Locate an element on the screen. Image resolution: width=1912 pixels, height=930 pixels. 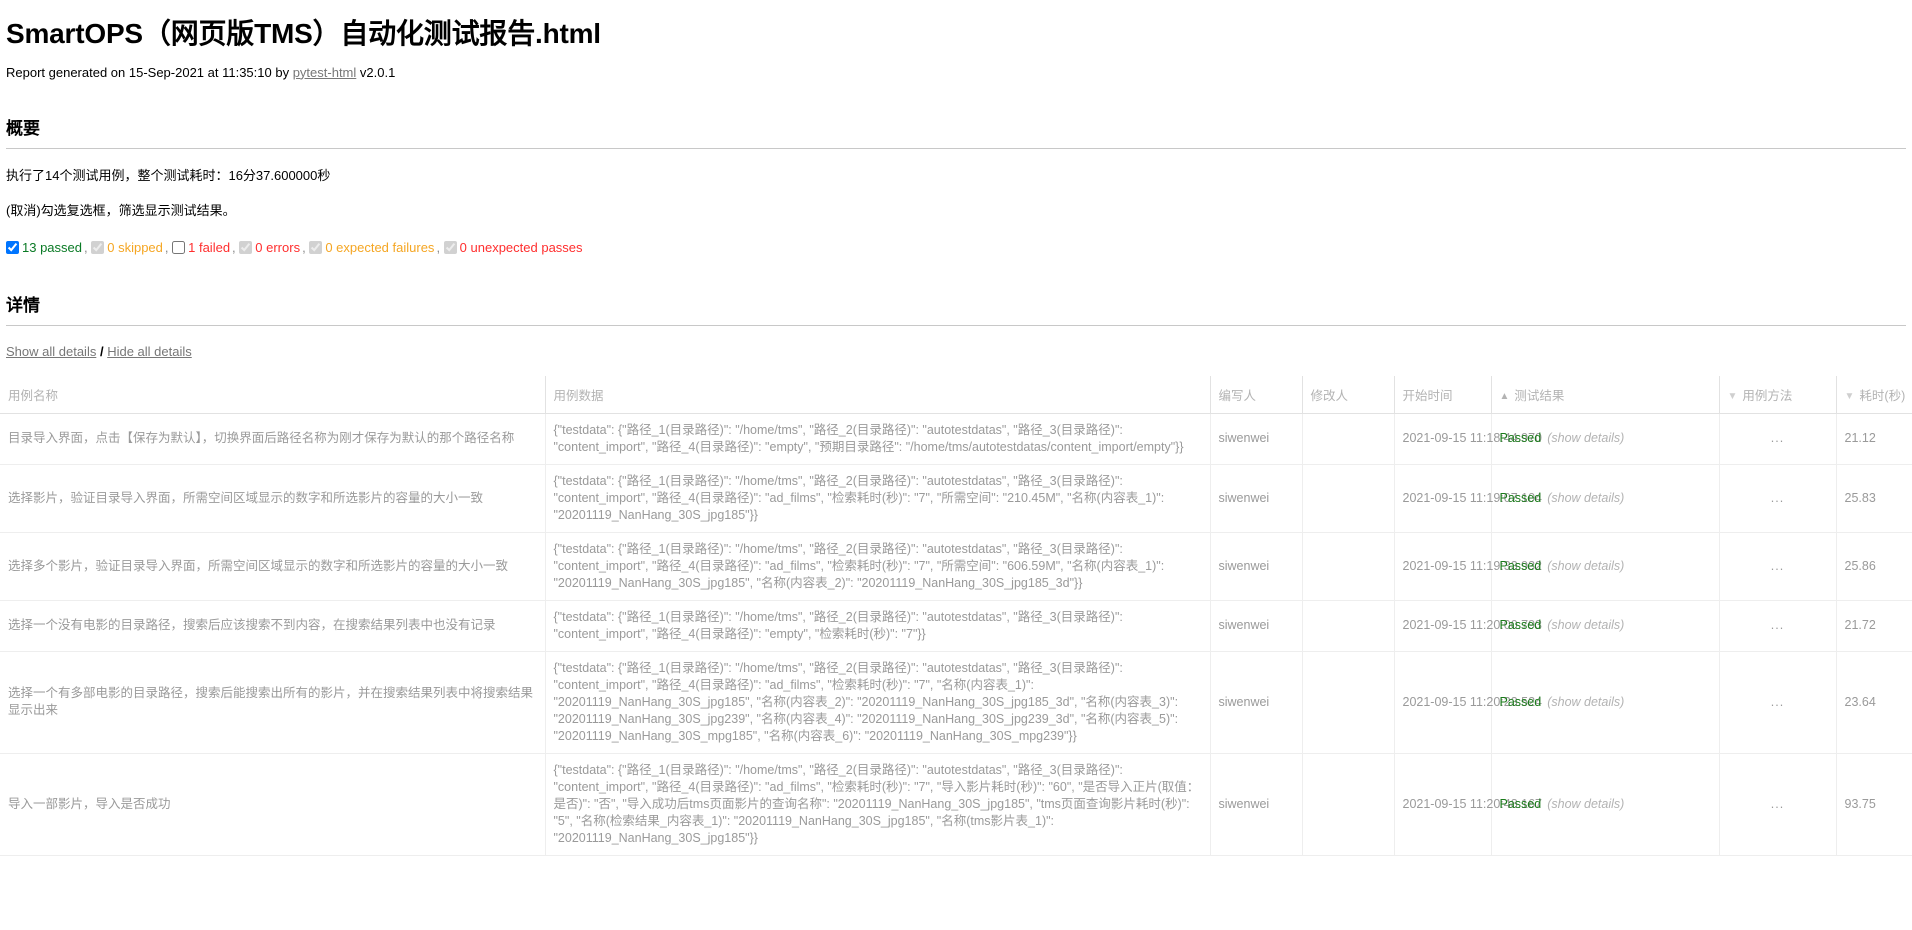
details-toggle-links: Show all details / Hide all details is located at coordinates (956, 351).